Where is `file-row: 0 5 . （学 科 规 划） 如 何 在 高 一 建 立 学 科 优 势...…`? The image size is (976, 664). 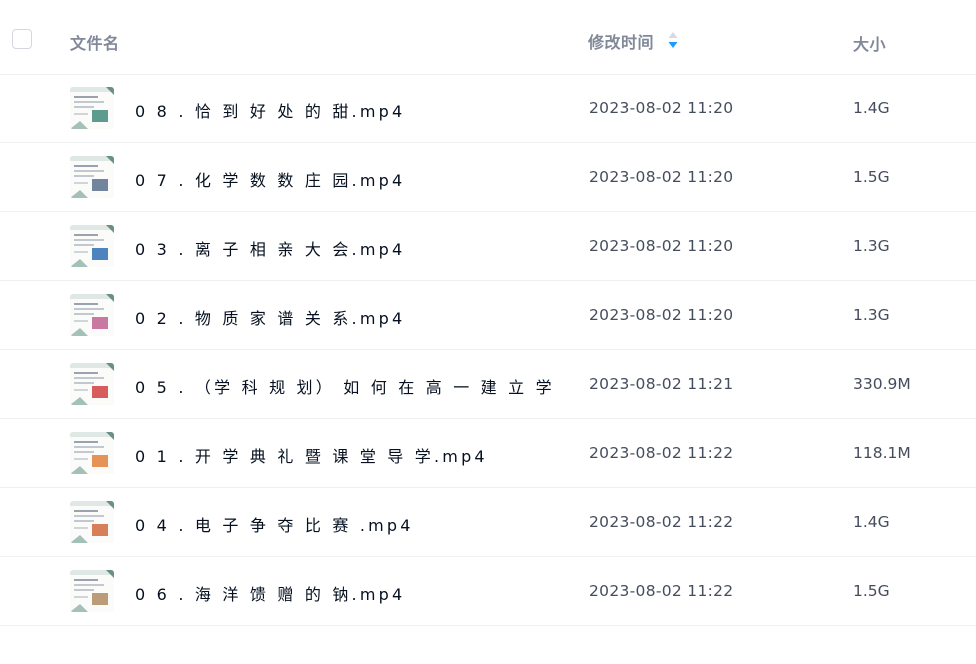
file-row: 0 5 . （学 科 规 划） 如 何 在 高 一 建 立 学 科 优 势...… is located at coordinates (488, 384).